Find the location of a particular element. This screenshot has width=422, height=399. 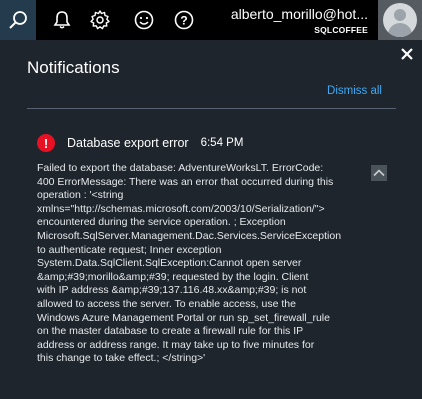

divider is located at coordinates (211, 108).